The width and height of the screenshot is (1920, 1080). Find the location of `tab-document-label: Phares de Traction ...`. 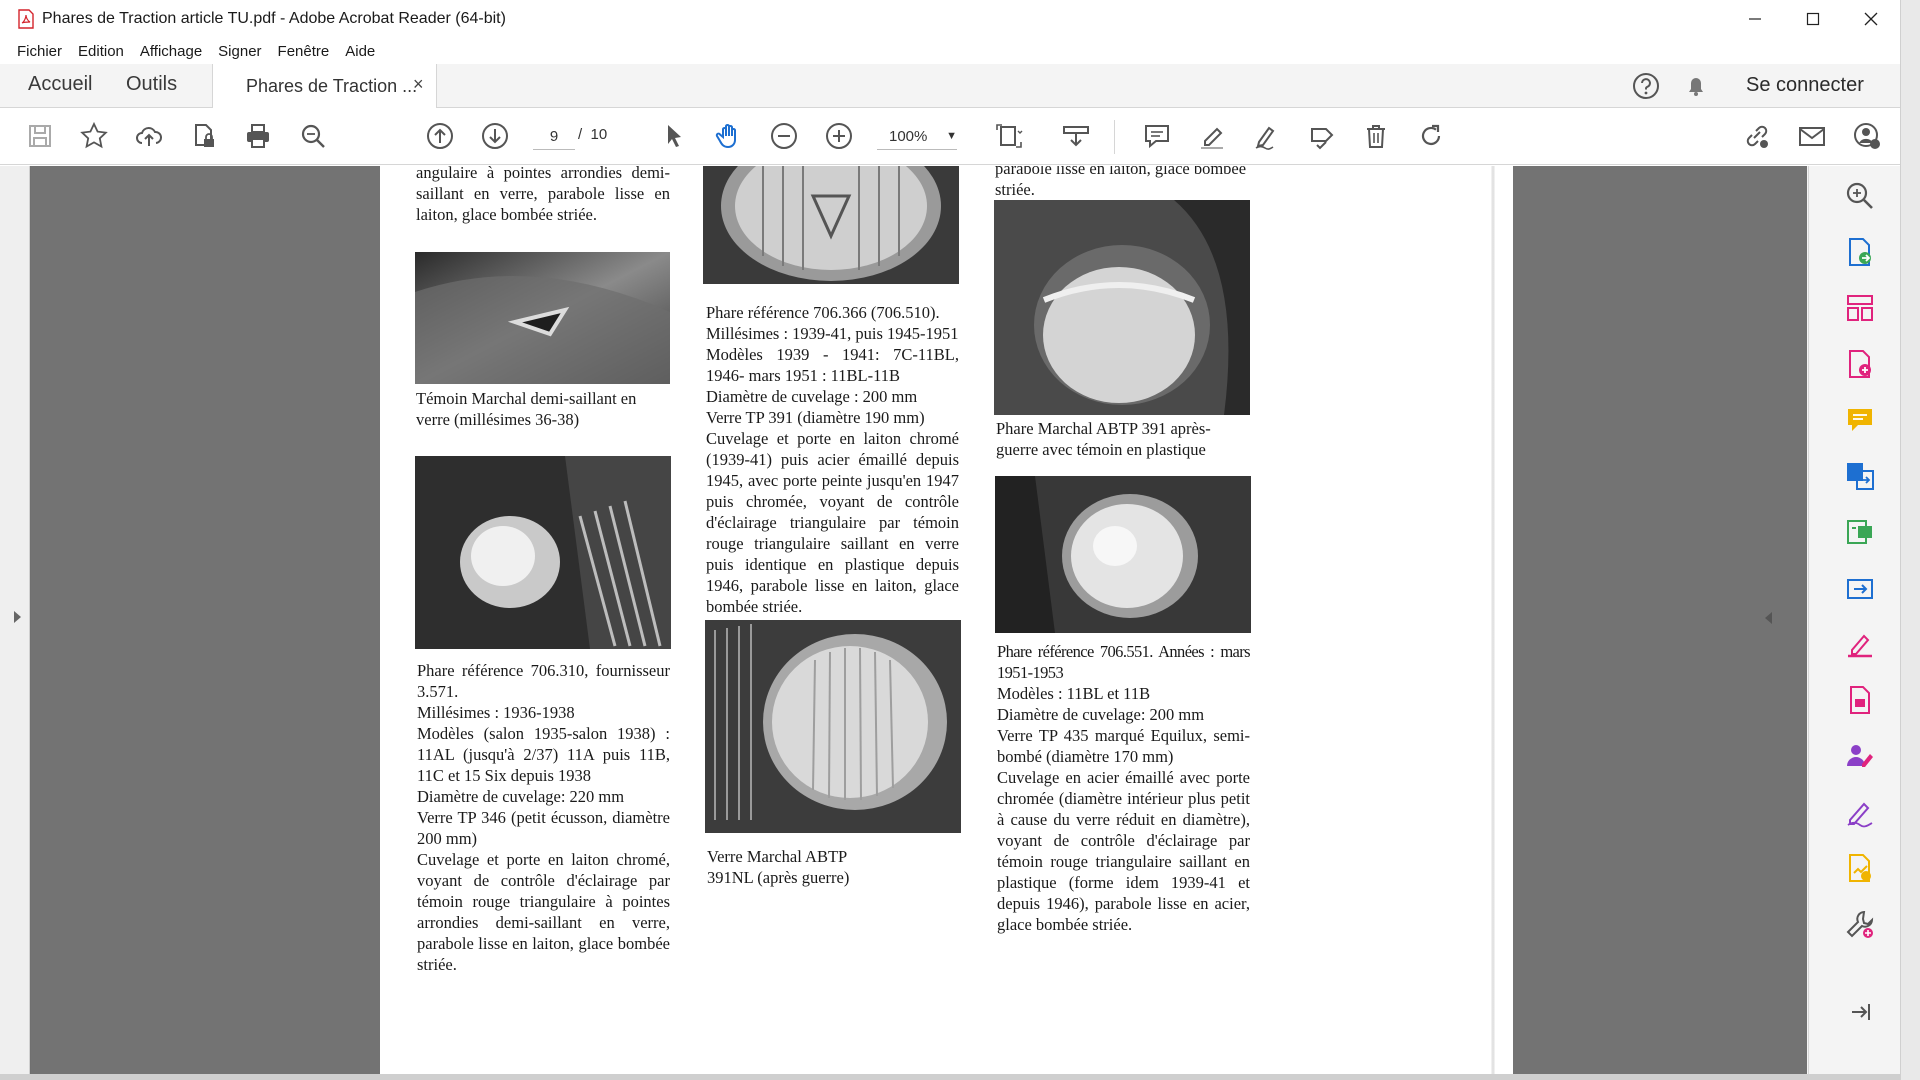

tab-document-label: Phares de Traction ... is located at coordinates (332, 86).